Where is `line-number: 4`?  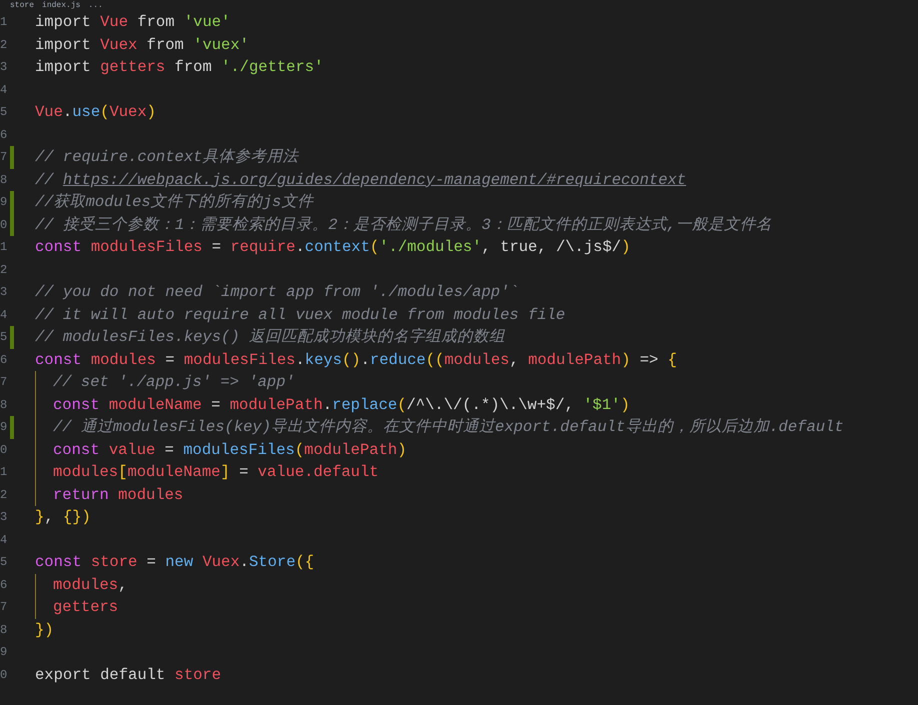
line-number: 4 is located at coordinates (4, 315).